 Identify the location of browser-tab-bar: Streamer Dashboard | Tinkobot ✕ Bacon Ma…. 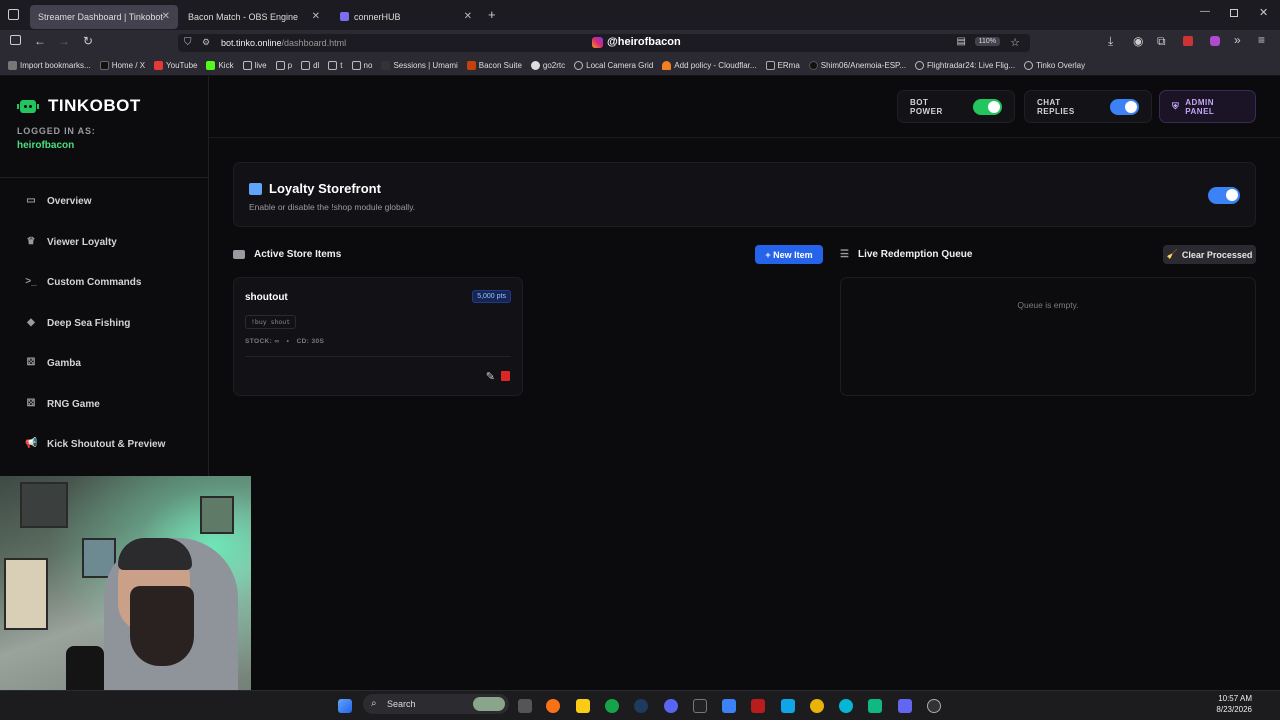
(640, 15).